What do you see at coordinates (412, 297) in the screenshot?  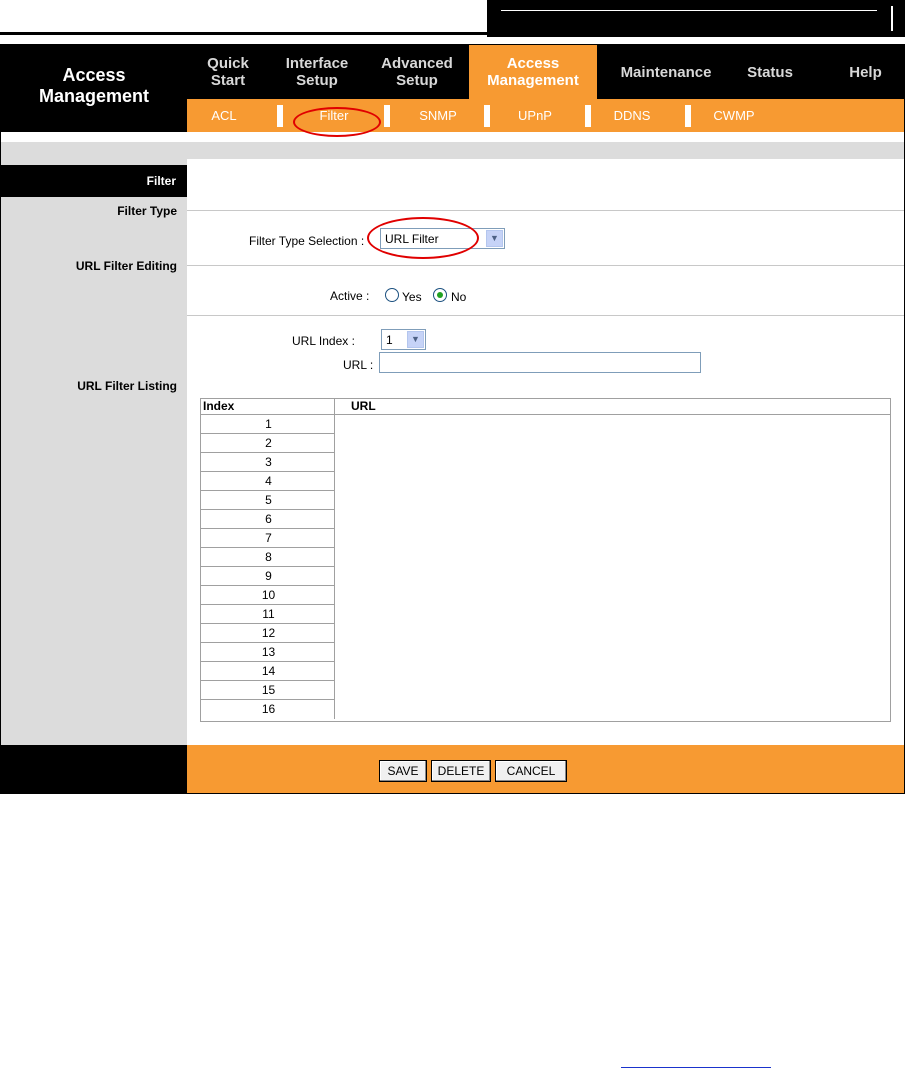 I see `active-yes-label: Yes` at bounding box center [412, 297].